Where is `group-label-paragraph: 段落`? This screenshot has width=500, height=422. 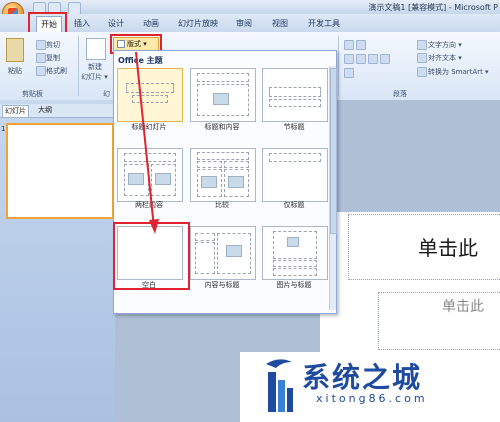 group-label-paragraph: 段落 is located at coordinates (400, 94).